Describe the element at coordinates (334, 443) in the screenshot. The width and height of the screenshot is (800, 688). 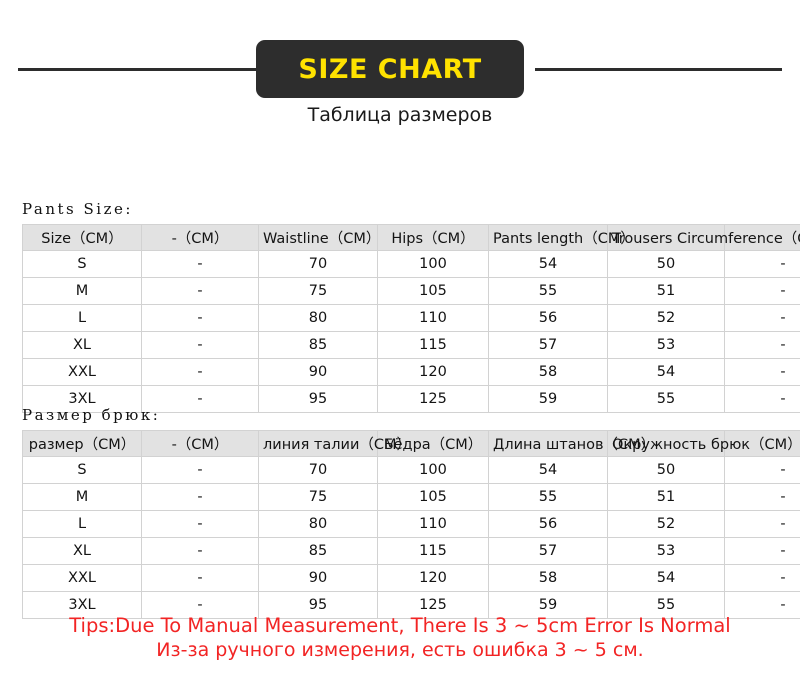
I see `column-header-liniya-talii: линия талии（CM）` at that location.